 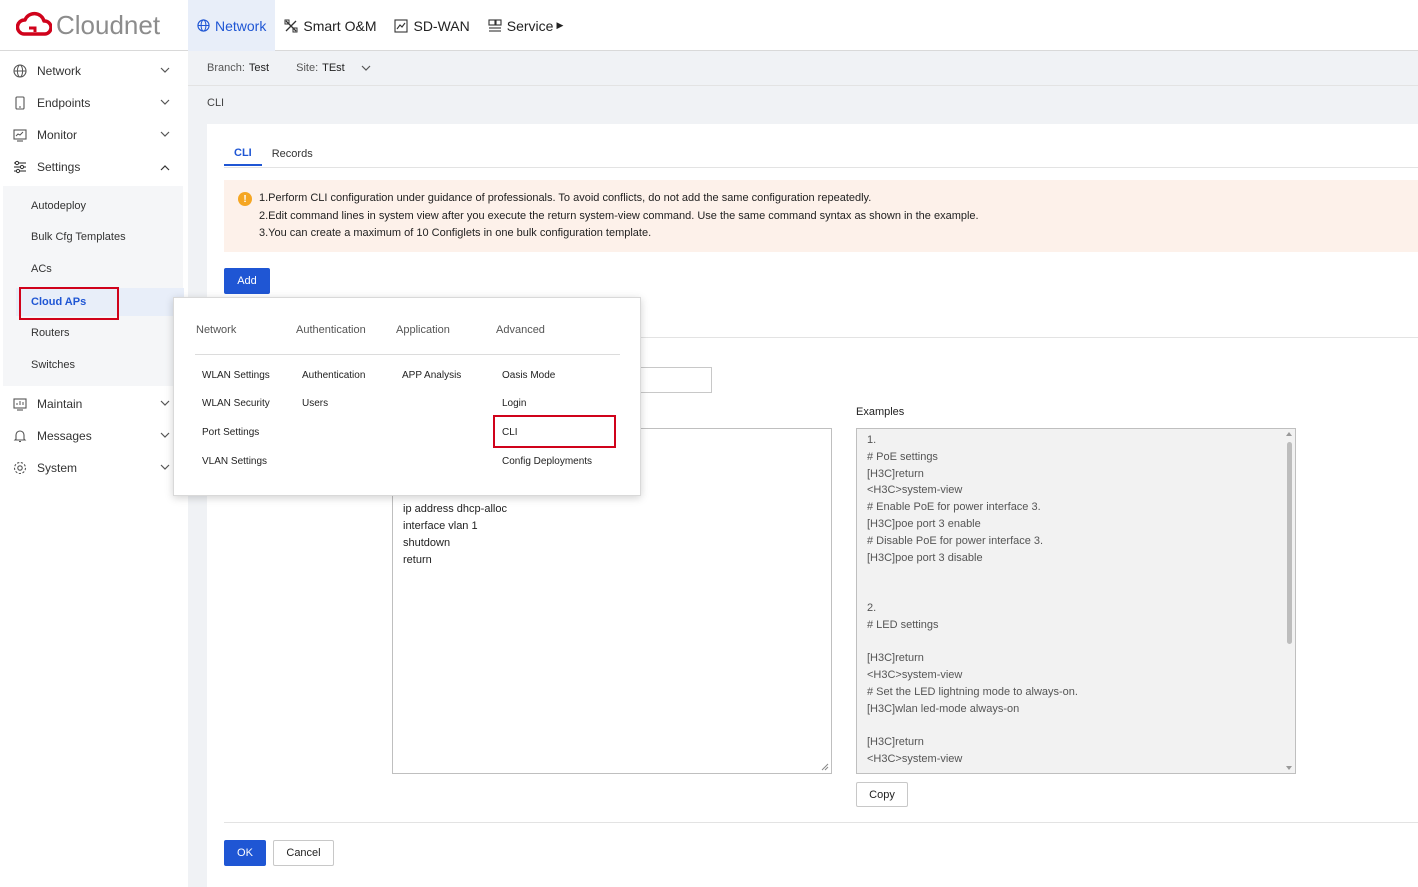 What do you see at coordinates (333, 68) in the screenshot?
I see `site-value: TEst` at bounding box center [333, 68].